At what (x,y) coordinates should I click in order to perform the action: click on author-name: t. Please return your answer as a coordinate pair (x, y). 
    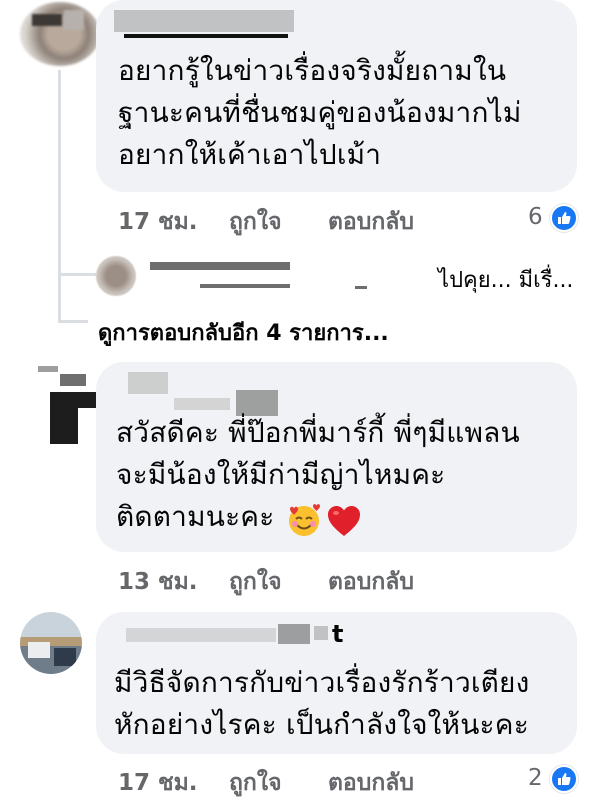
    Looking at the image, I should click on (337, 634).